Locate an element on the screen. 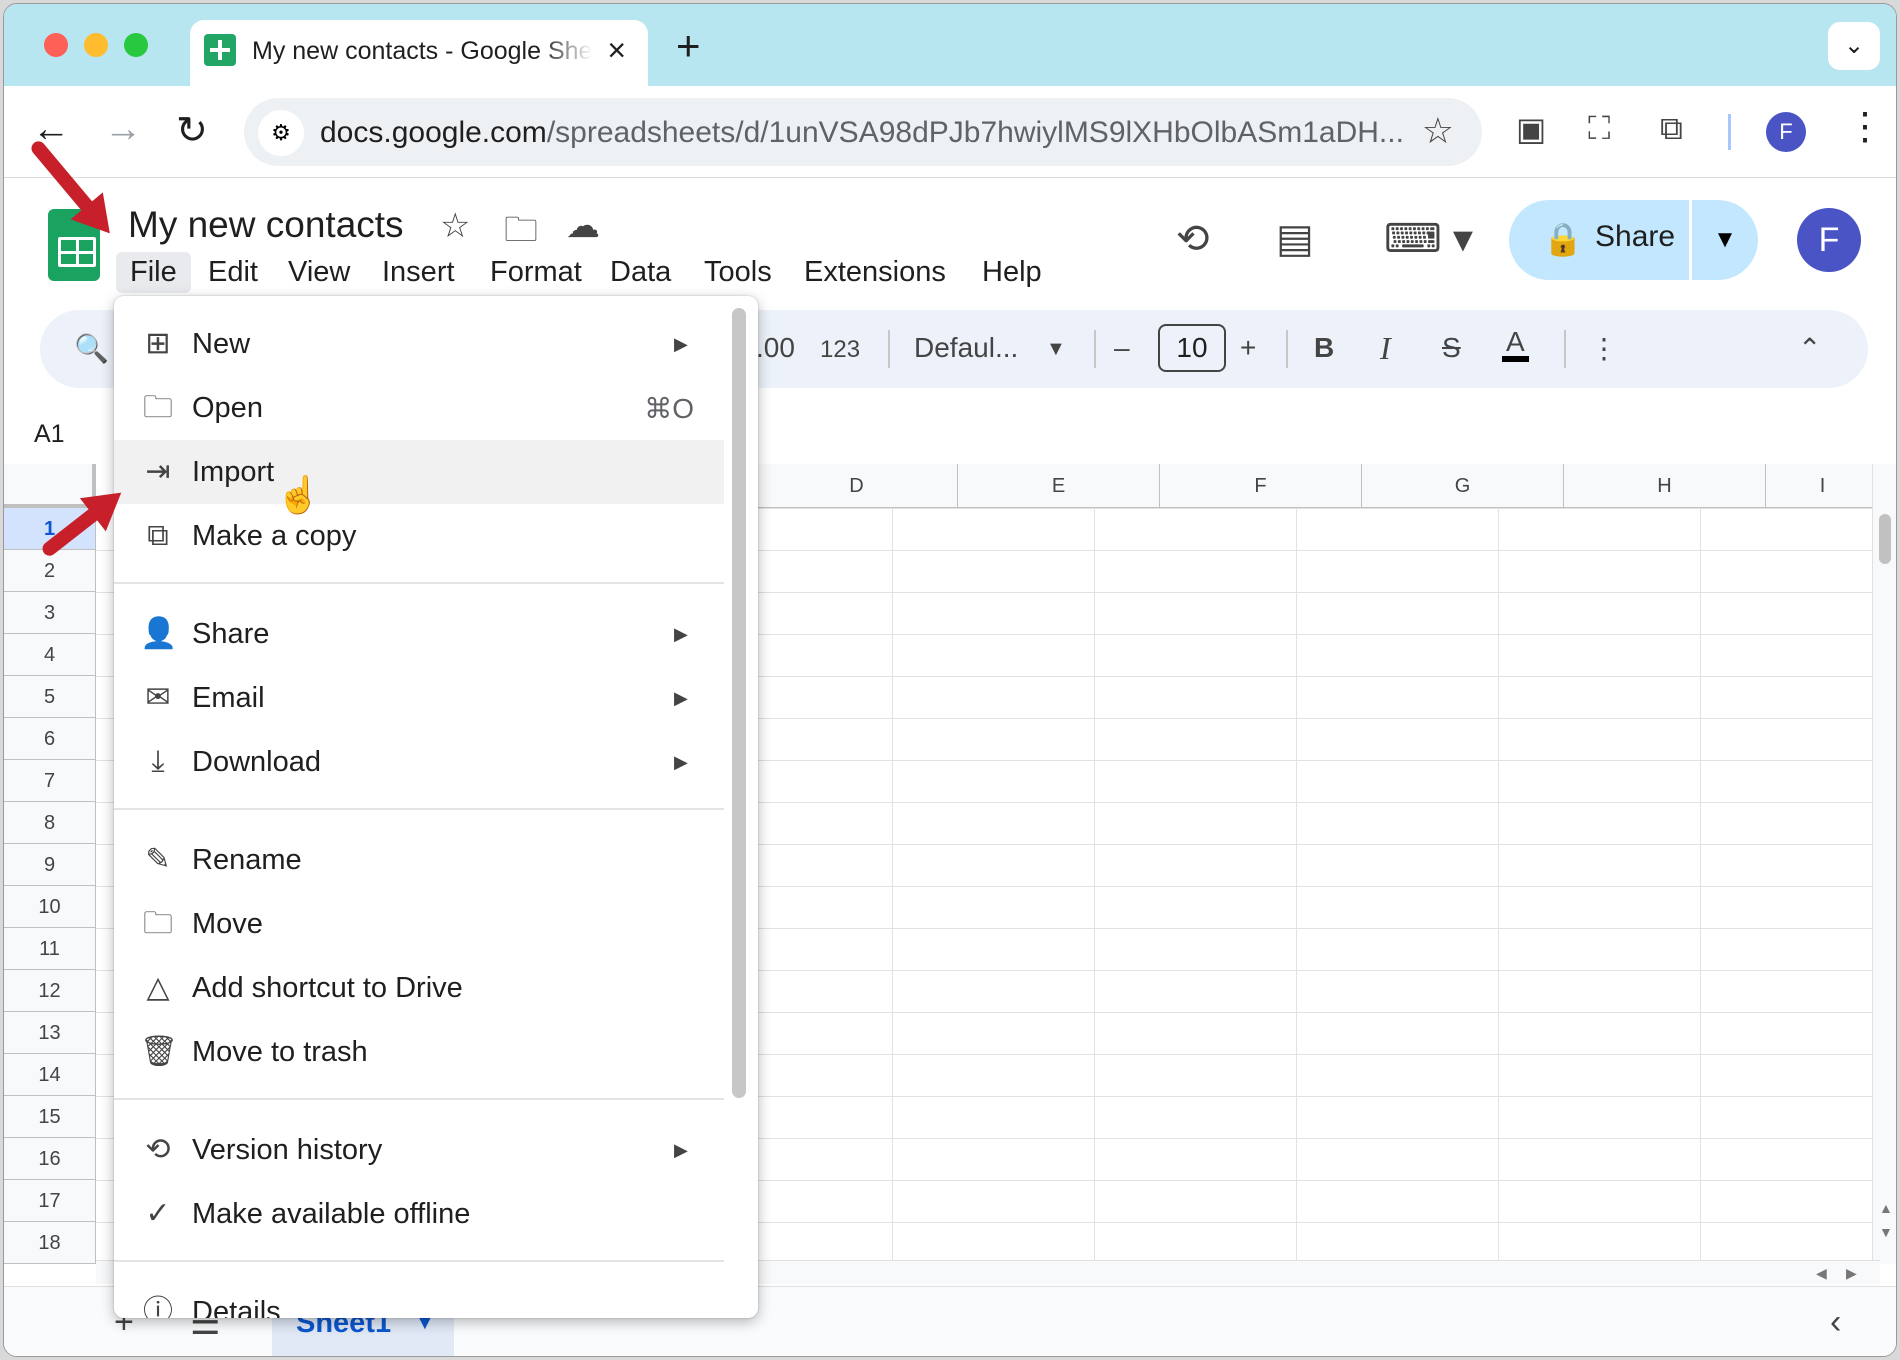  tab-search-chevron-icon: ⌄ is located at coordinates (1854, 46).